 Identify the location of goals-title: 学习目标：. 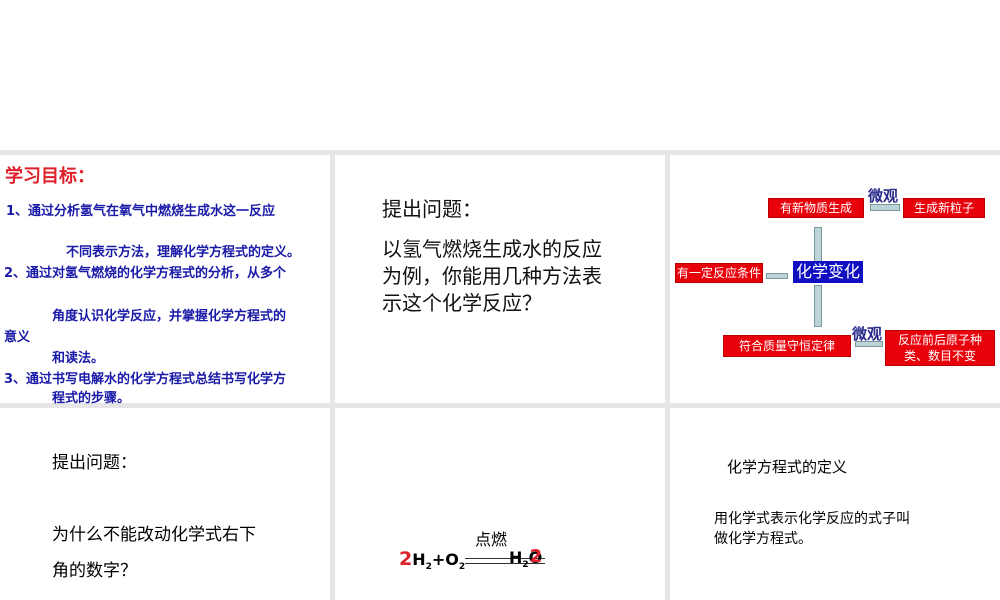
(50, 176).